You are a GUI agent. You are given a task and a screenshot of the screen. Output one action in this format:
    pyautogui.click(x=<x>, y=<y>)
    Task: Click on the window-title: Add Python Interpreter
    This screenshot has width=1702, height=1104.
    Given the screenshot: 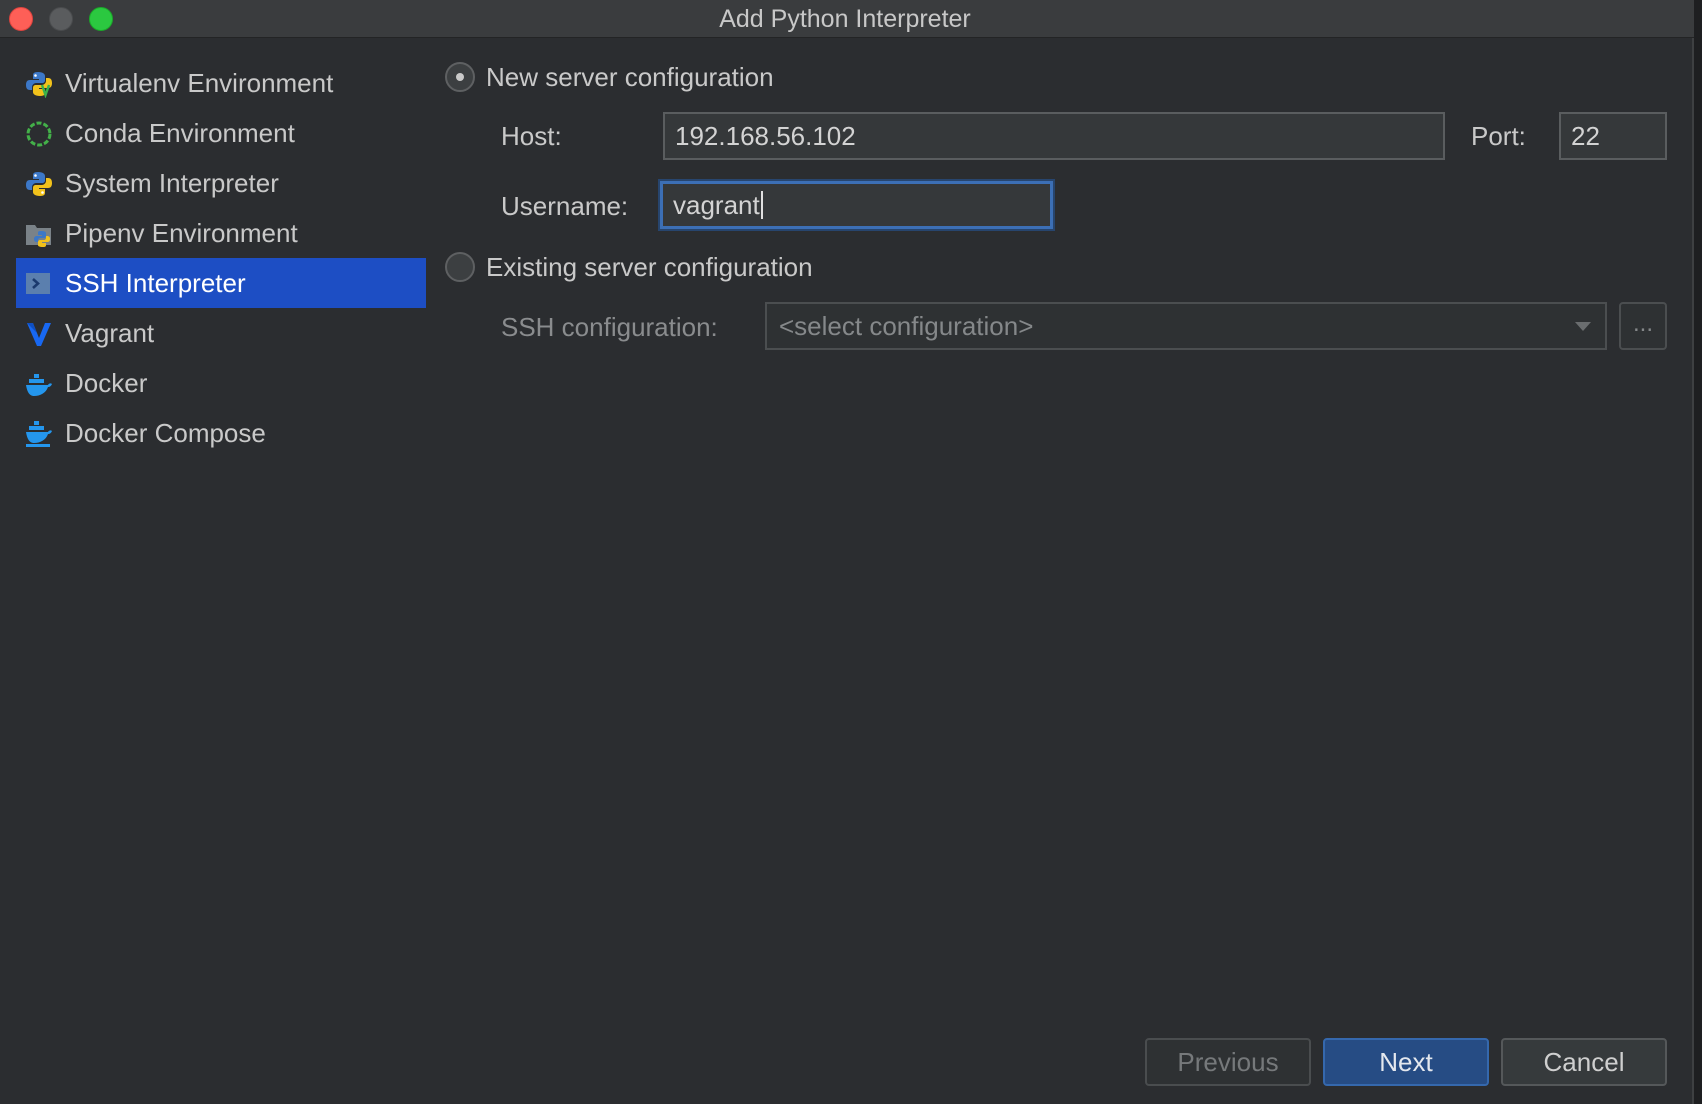 What is the action you would take?
    pyautogui.click(x=845, y=19)
    